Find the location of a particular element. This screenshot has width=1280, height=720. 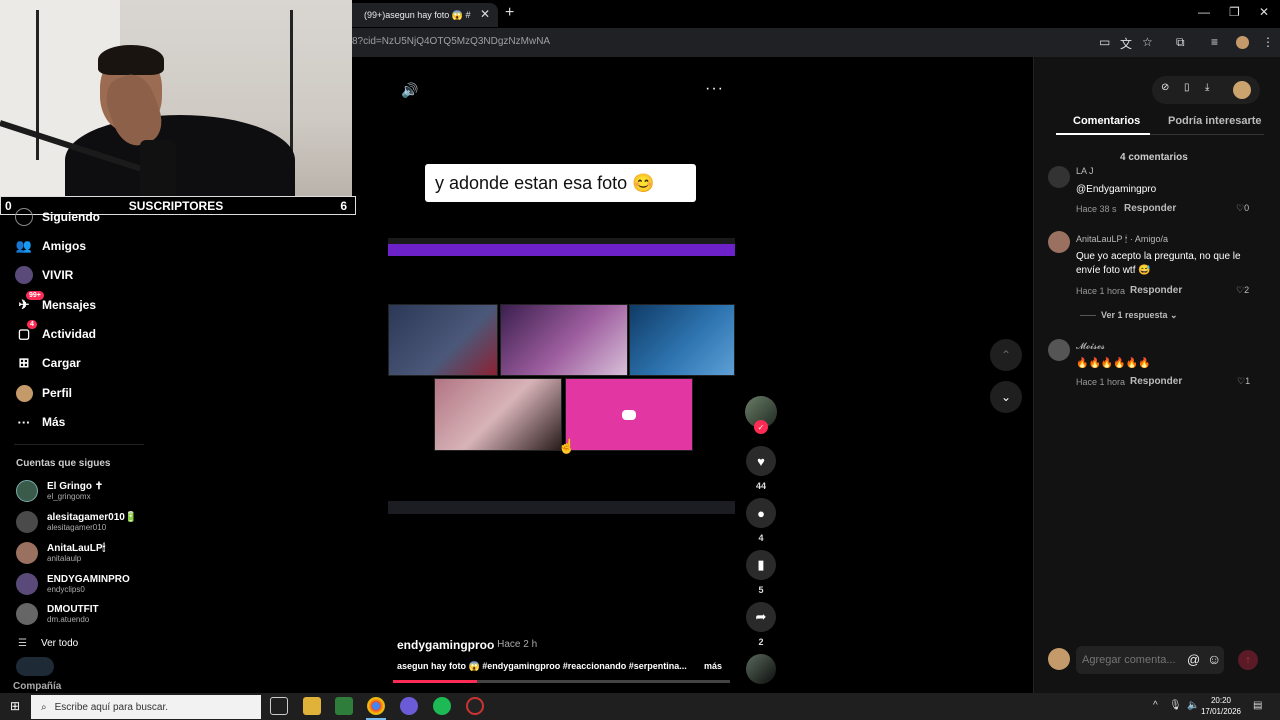

more-options-icon: ··· is located at coordinates (714, 89).